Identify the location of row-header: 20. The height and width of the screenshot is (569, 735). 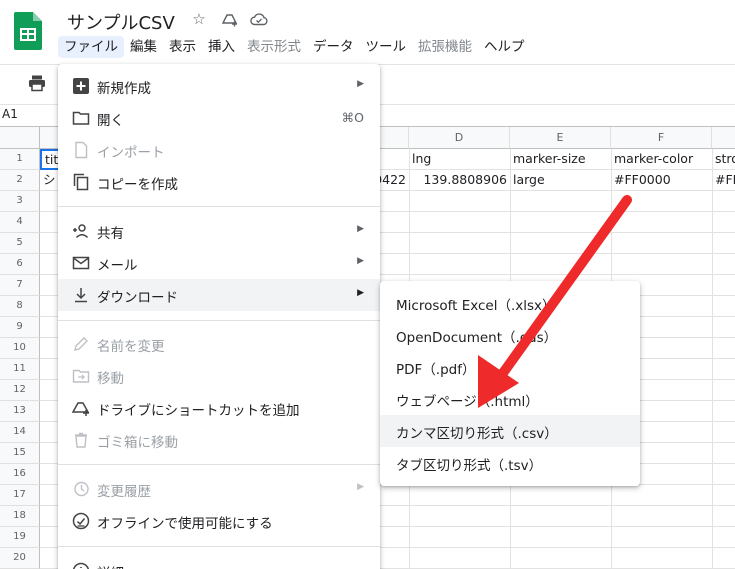
(20, 558).